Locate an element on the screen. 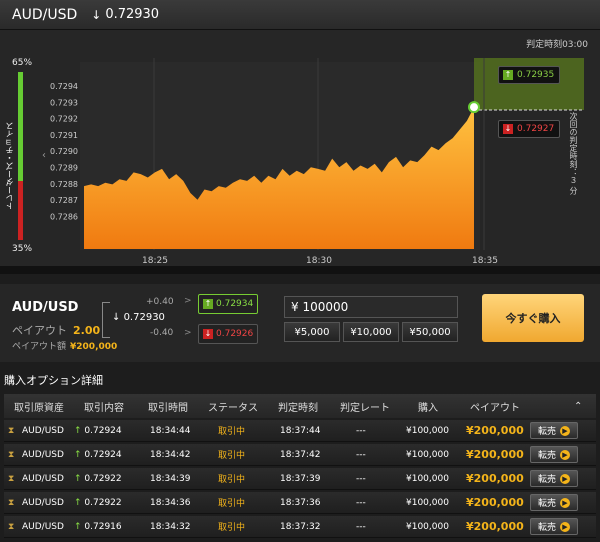 The width and height of the screenshot is (600, 542). y-tick-label: 0.7291 is located at coordinates (64, 135).